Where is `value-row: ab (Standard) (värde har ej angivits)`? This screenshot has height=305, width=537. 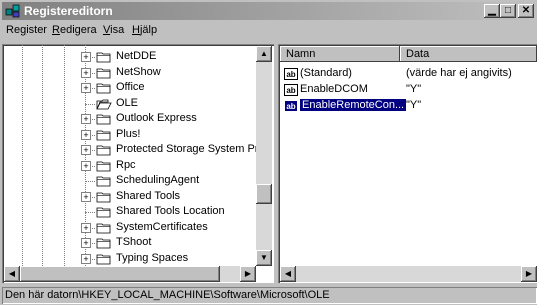
value-row: ab (Standard) (värde har ej angivits) is located at coordinates (407, 74).